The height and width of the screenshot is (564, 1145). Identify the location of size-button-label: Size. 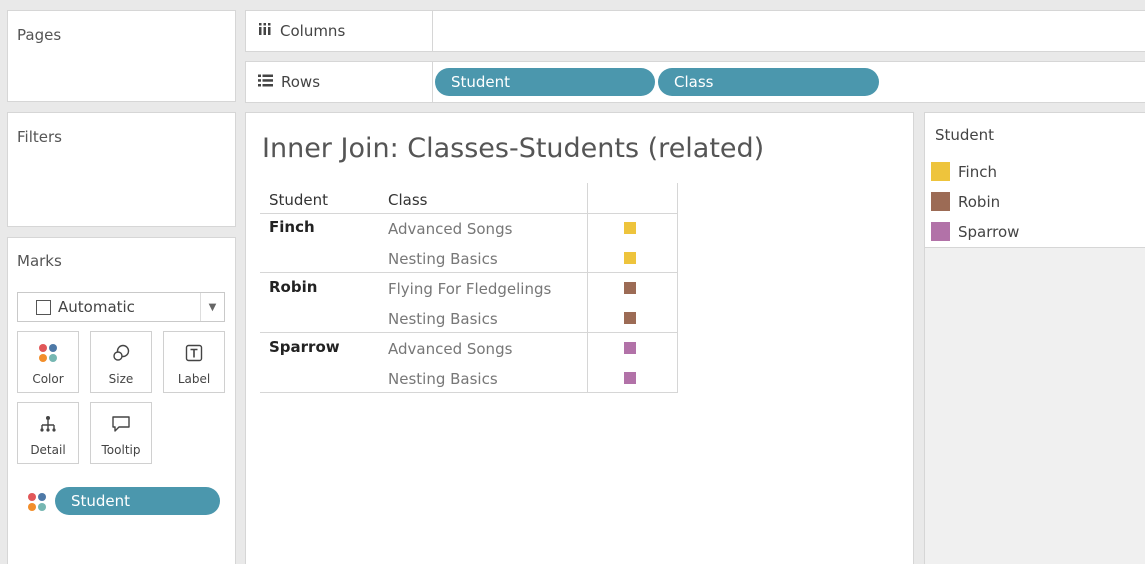
(121, 379).